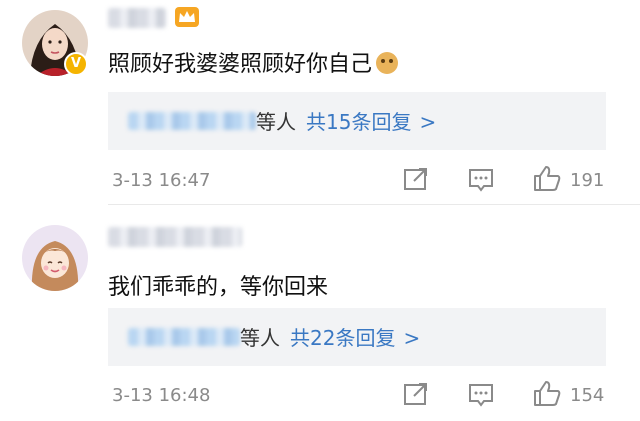  I want to click on like-count: 191, so click(587, 180).